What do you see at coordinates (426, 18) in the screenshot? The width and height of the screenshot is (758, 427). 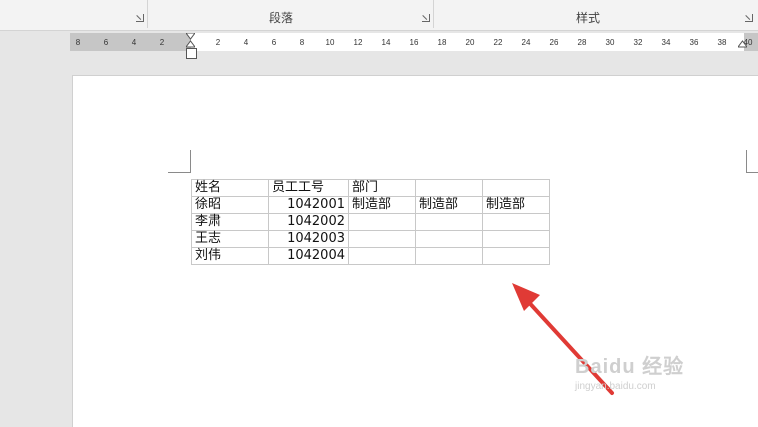 I see `dialog-launcher-paragraph-icon` at bounding box center [426, 18].